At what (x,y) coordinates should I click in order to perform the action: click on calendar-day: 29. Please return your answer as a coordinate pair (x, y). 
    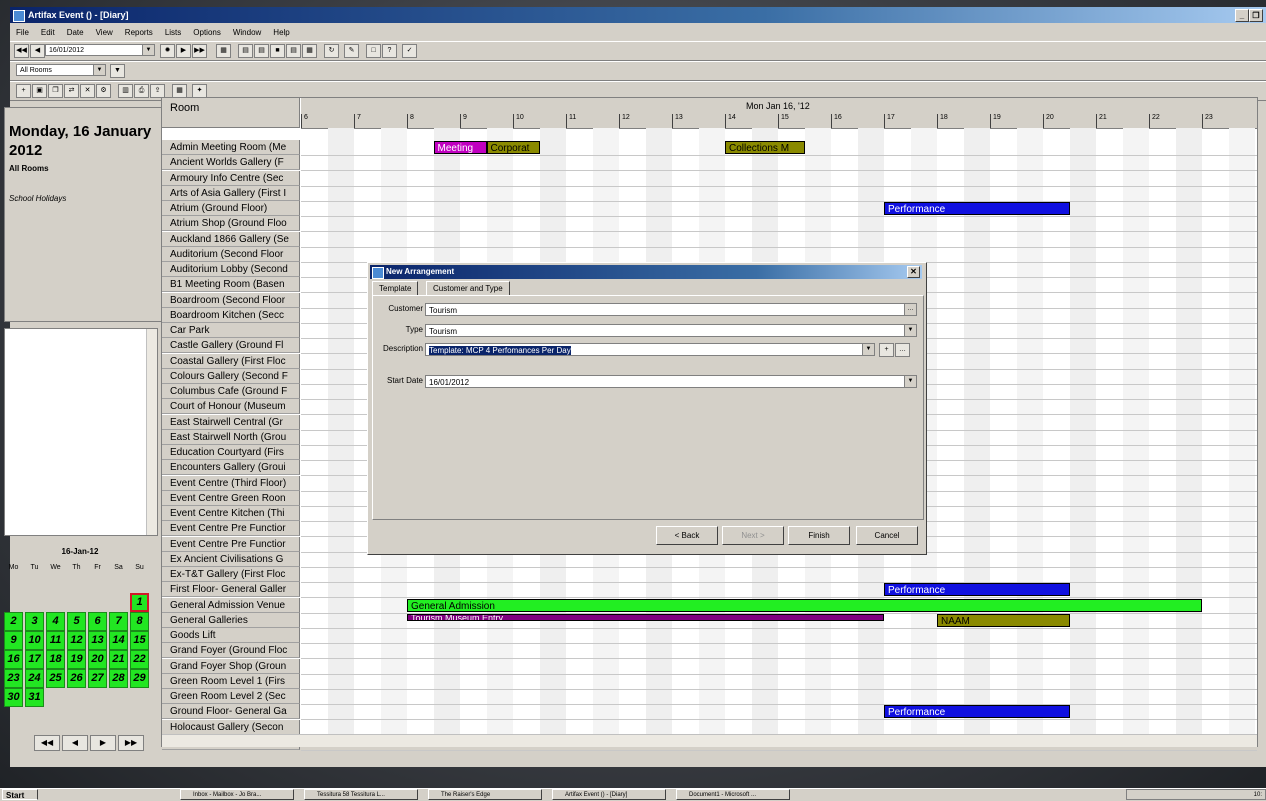
    Looking at the image, I should click on (139, 678).